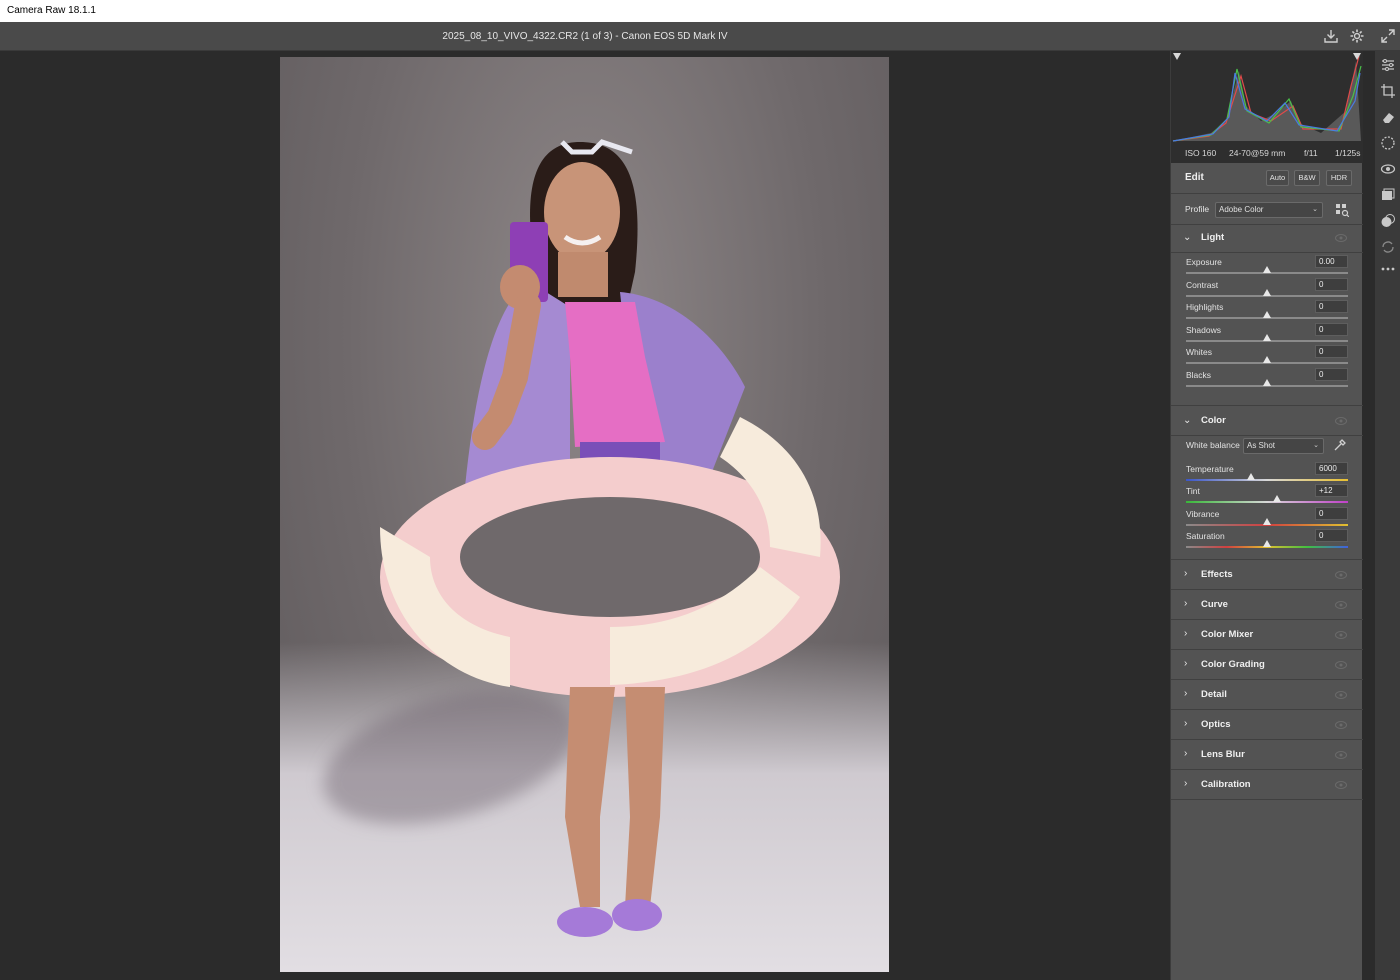 Image resolution: width=1400 pixels, height=980 pixels. What do you see at coordinates (1267, 575) in the screenshot?
I see `section-effects: › Effects` at bounding box center [1267, 575].